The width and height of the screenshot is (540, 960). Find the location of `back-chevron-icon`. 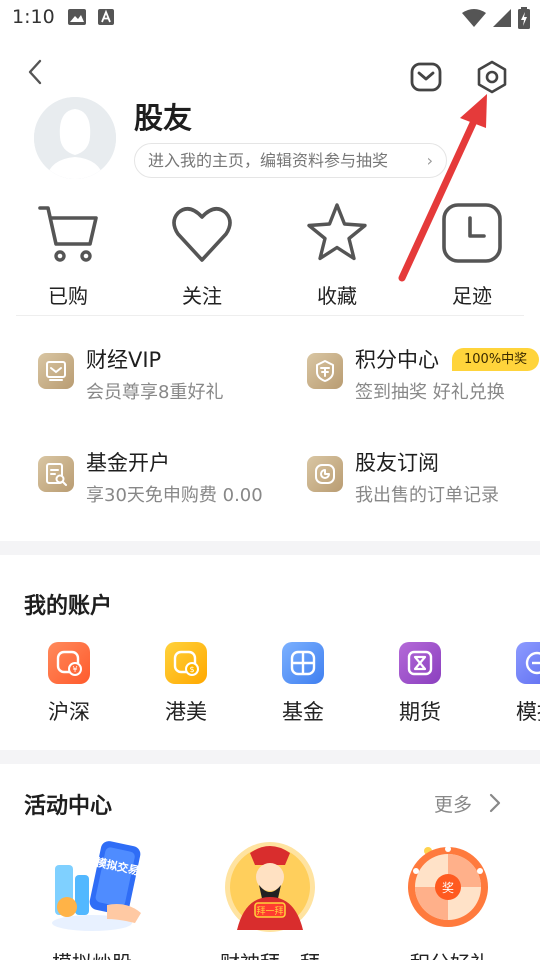

back-chevron-icon is located at coordinates (35, 72).